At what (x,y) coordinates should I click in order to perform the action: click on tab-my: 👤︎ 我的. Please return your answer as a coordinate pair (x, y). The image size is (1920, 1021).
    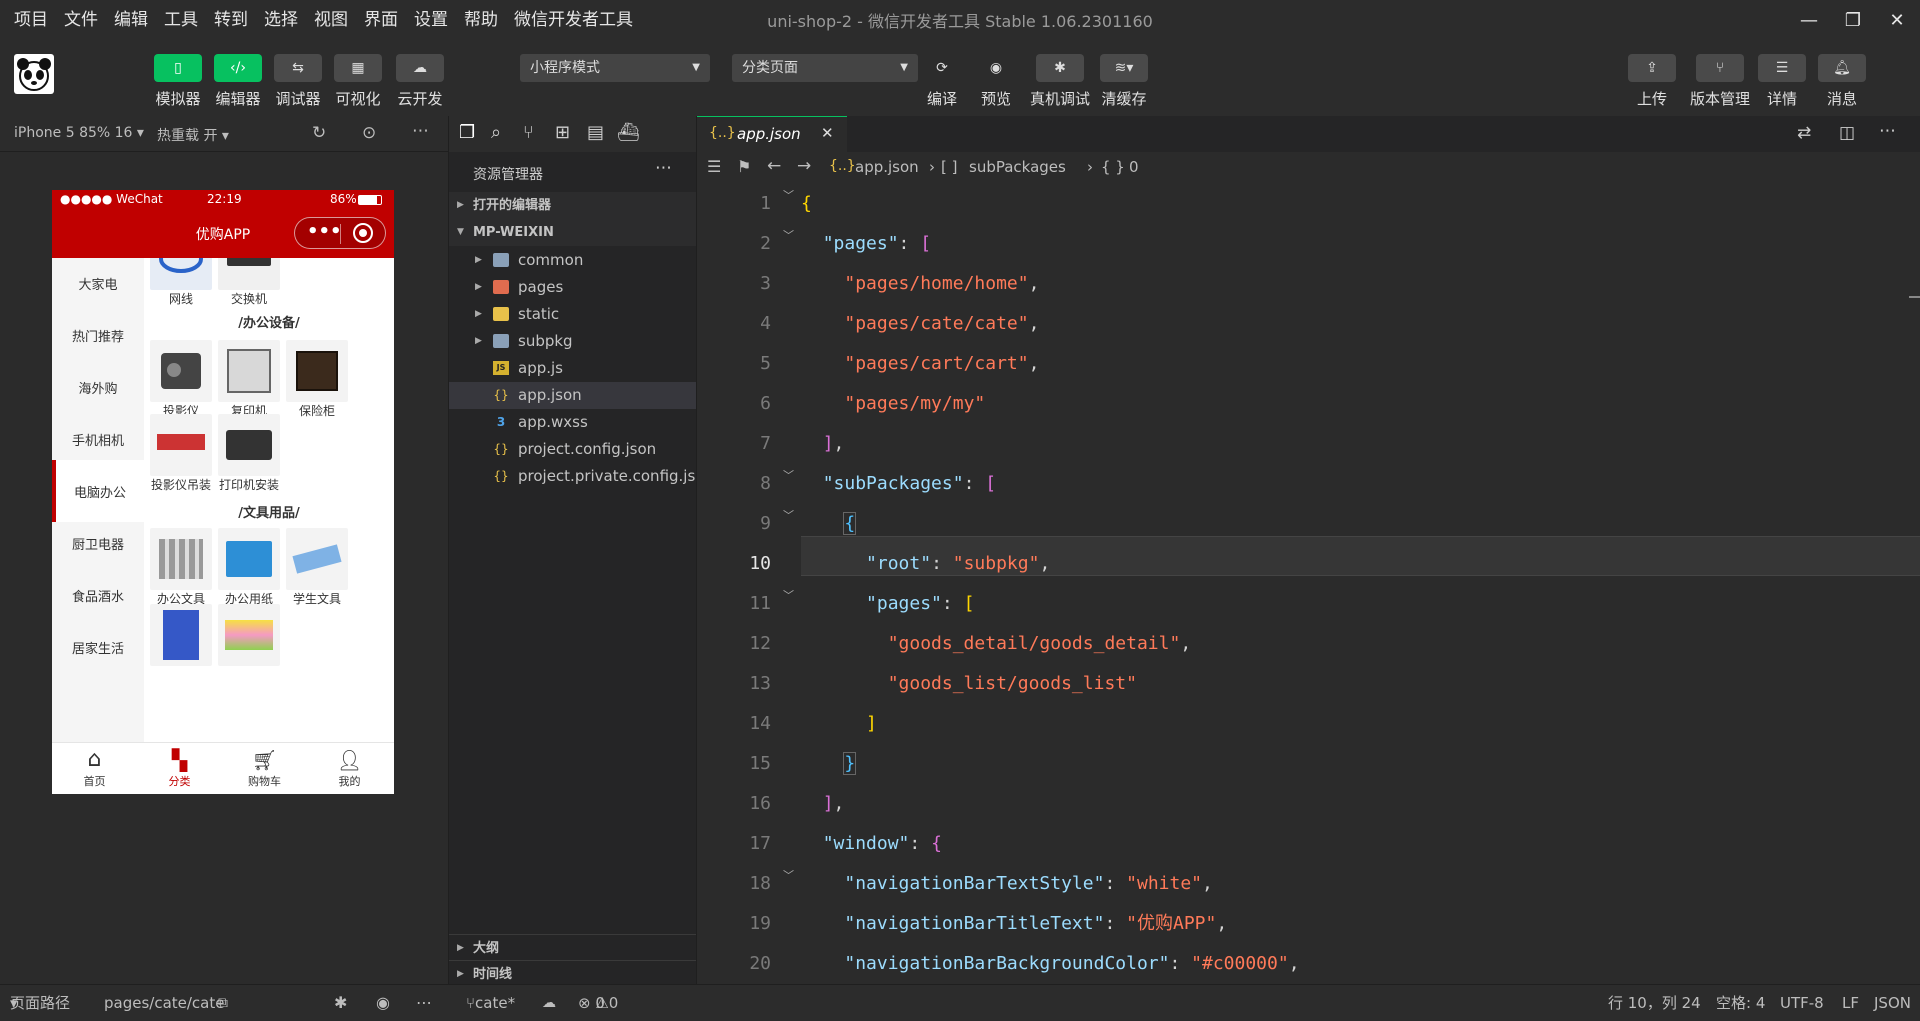
    Looking at the image, I should click on (349, 768).